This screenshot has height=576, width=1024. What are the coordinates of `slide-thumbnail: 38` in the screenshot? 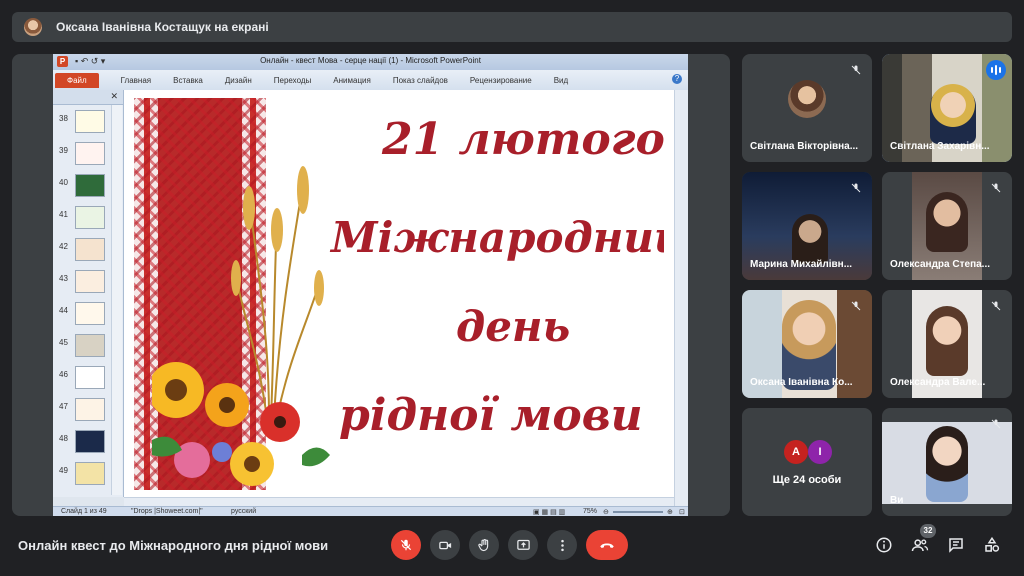 It's located at (83, 121).